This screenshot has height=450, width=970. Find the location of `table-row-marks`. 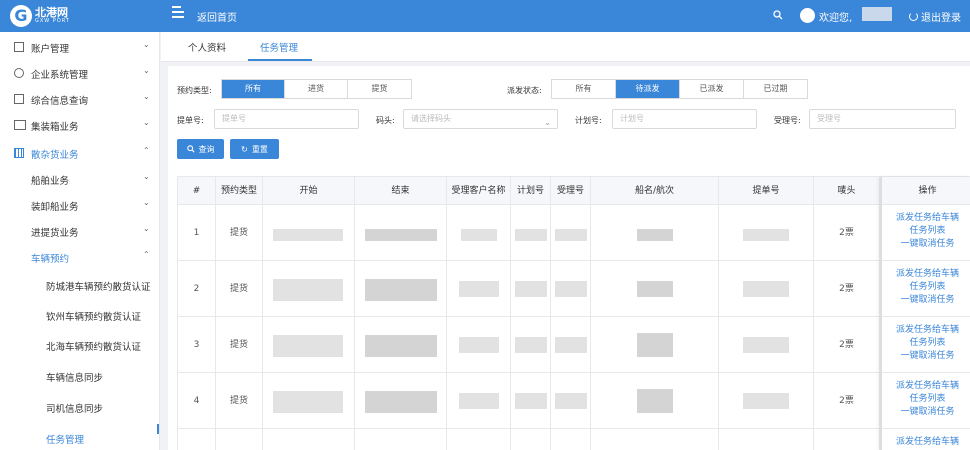

table-row-marks is located at coordinates (847, 439).